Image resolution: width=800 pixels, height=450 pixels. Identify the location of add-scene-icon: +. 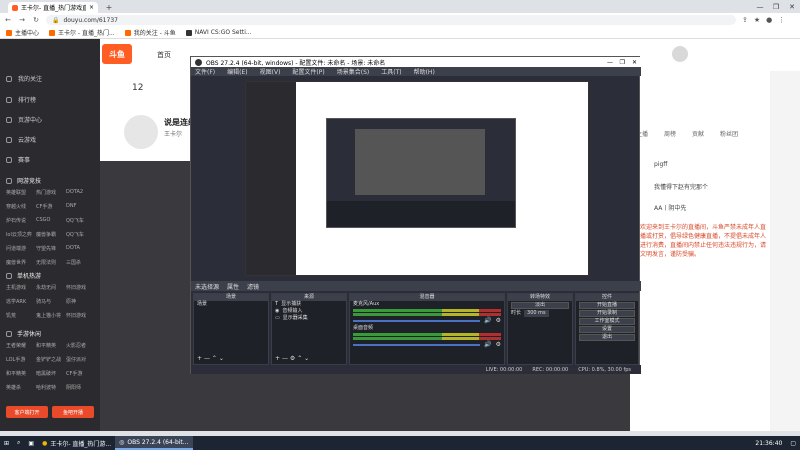
(199, 358).